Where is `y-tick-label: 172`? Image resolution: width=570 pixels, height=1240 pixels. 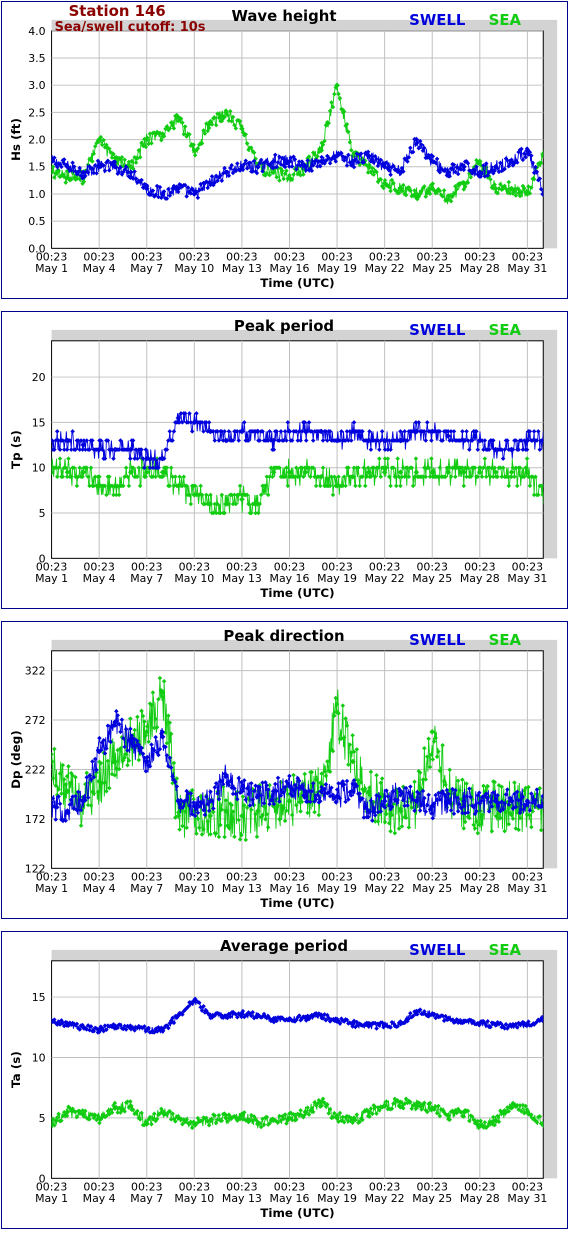 y-tick-label: 172 is located at coordinates (35, 819).